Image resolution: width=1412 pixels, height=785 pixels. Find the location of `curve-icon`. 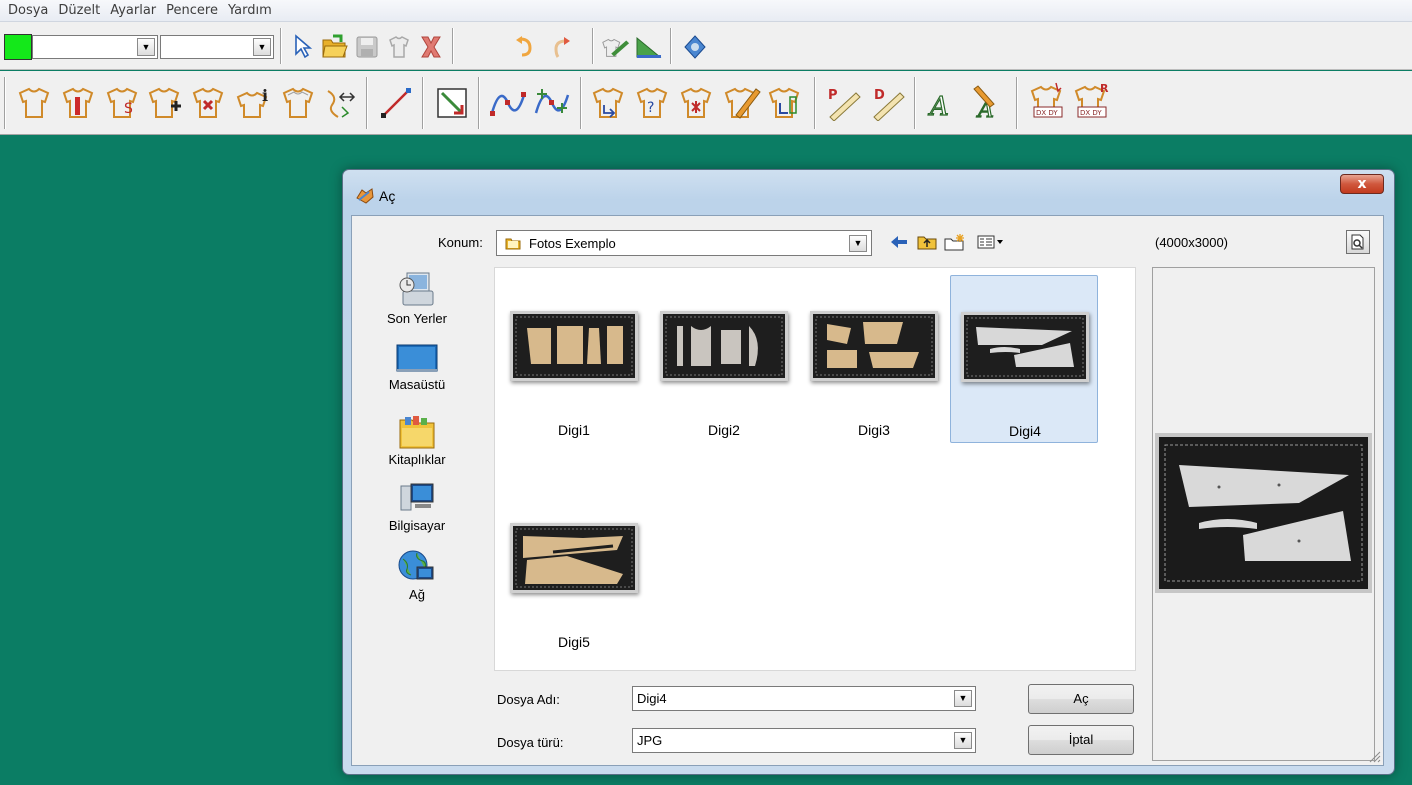

curve-icon is located at coordinates (508, 103).